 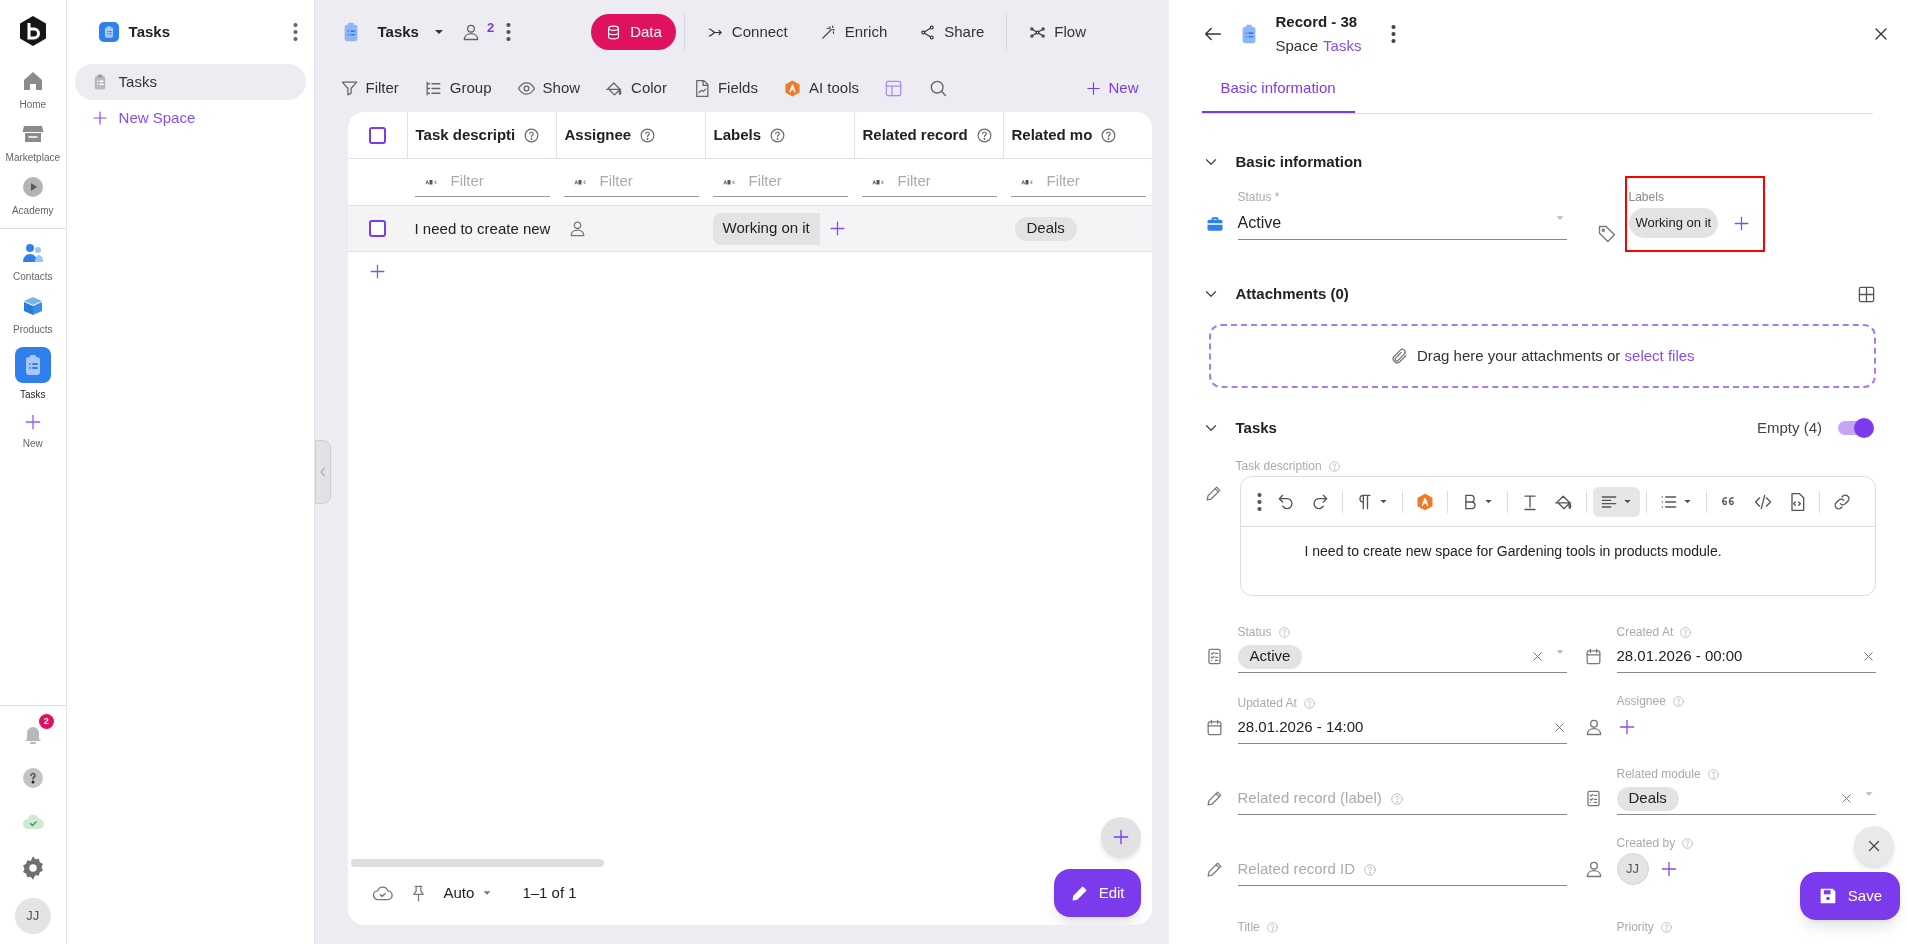 What do you see at coordinates (1616, 501) in the screenshot?
I see `toolbar-button` at bounding box center [1616, 501].